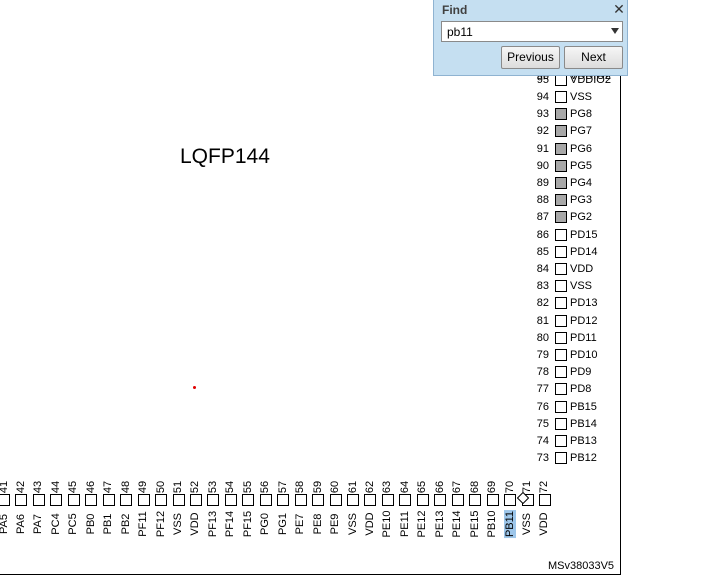 The image size is (718, 586). What do you see at coordinates (20, 509) in the screenshot?
I see `bottom-pin-42: 42 PA6` at bounding box center [20, 509].